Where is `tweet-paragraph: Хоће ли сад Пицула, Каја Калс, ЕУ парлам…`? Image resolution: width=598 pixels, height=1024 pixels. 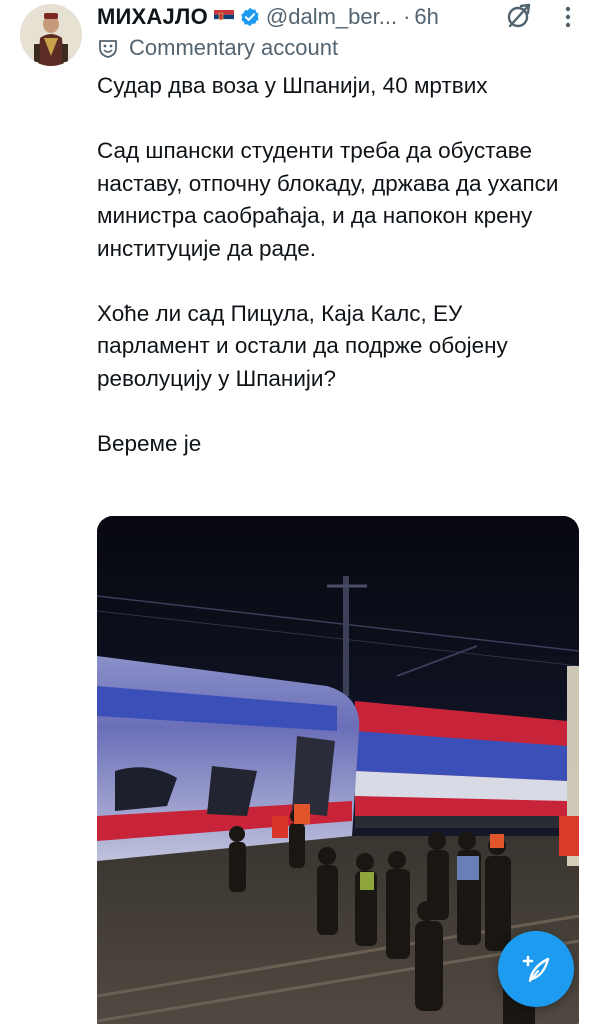 tweet-paragraph: Хоће ли сад Пицула, Каја Калс, ЕУ парлам… is located at coordinates (302, 345).